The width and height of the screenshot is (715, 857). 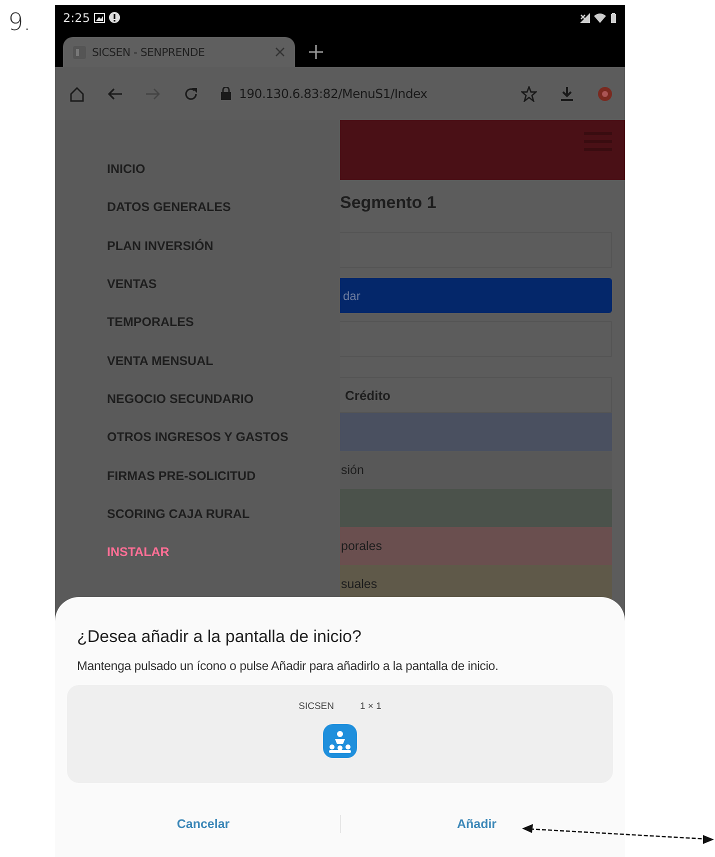 What do you see at coordinates (476, 295) in the screenshot?
I see `save-button: dar` at bounding box center [476, 295].